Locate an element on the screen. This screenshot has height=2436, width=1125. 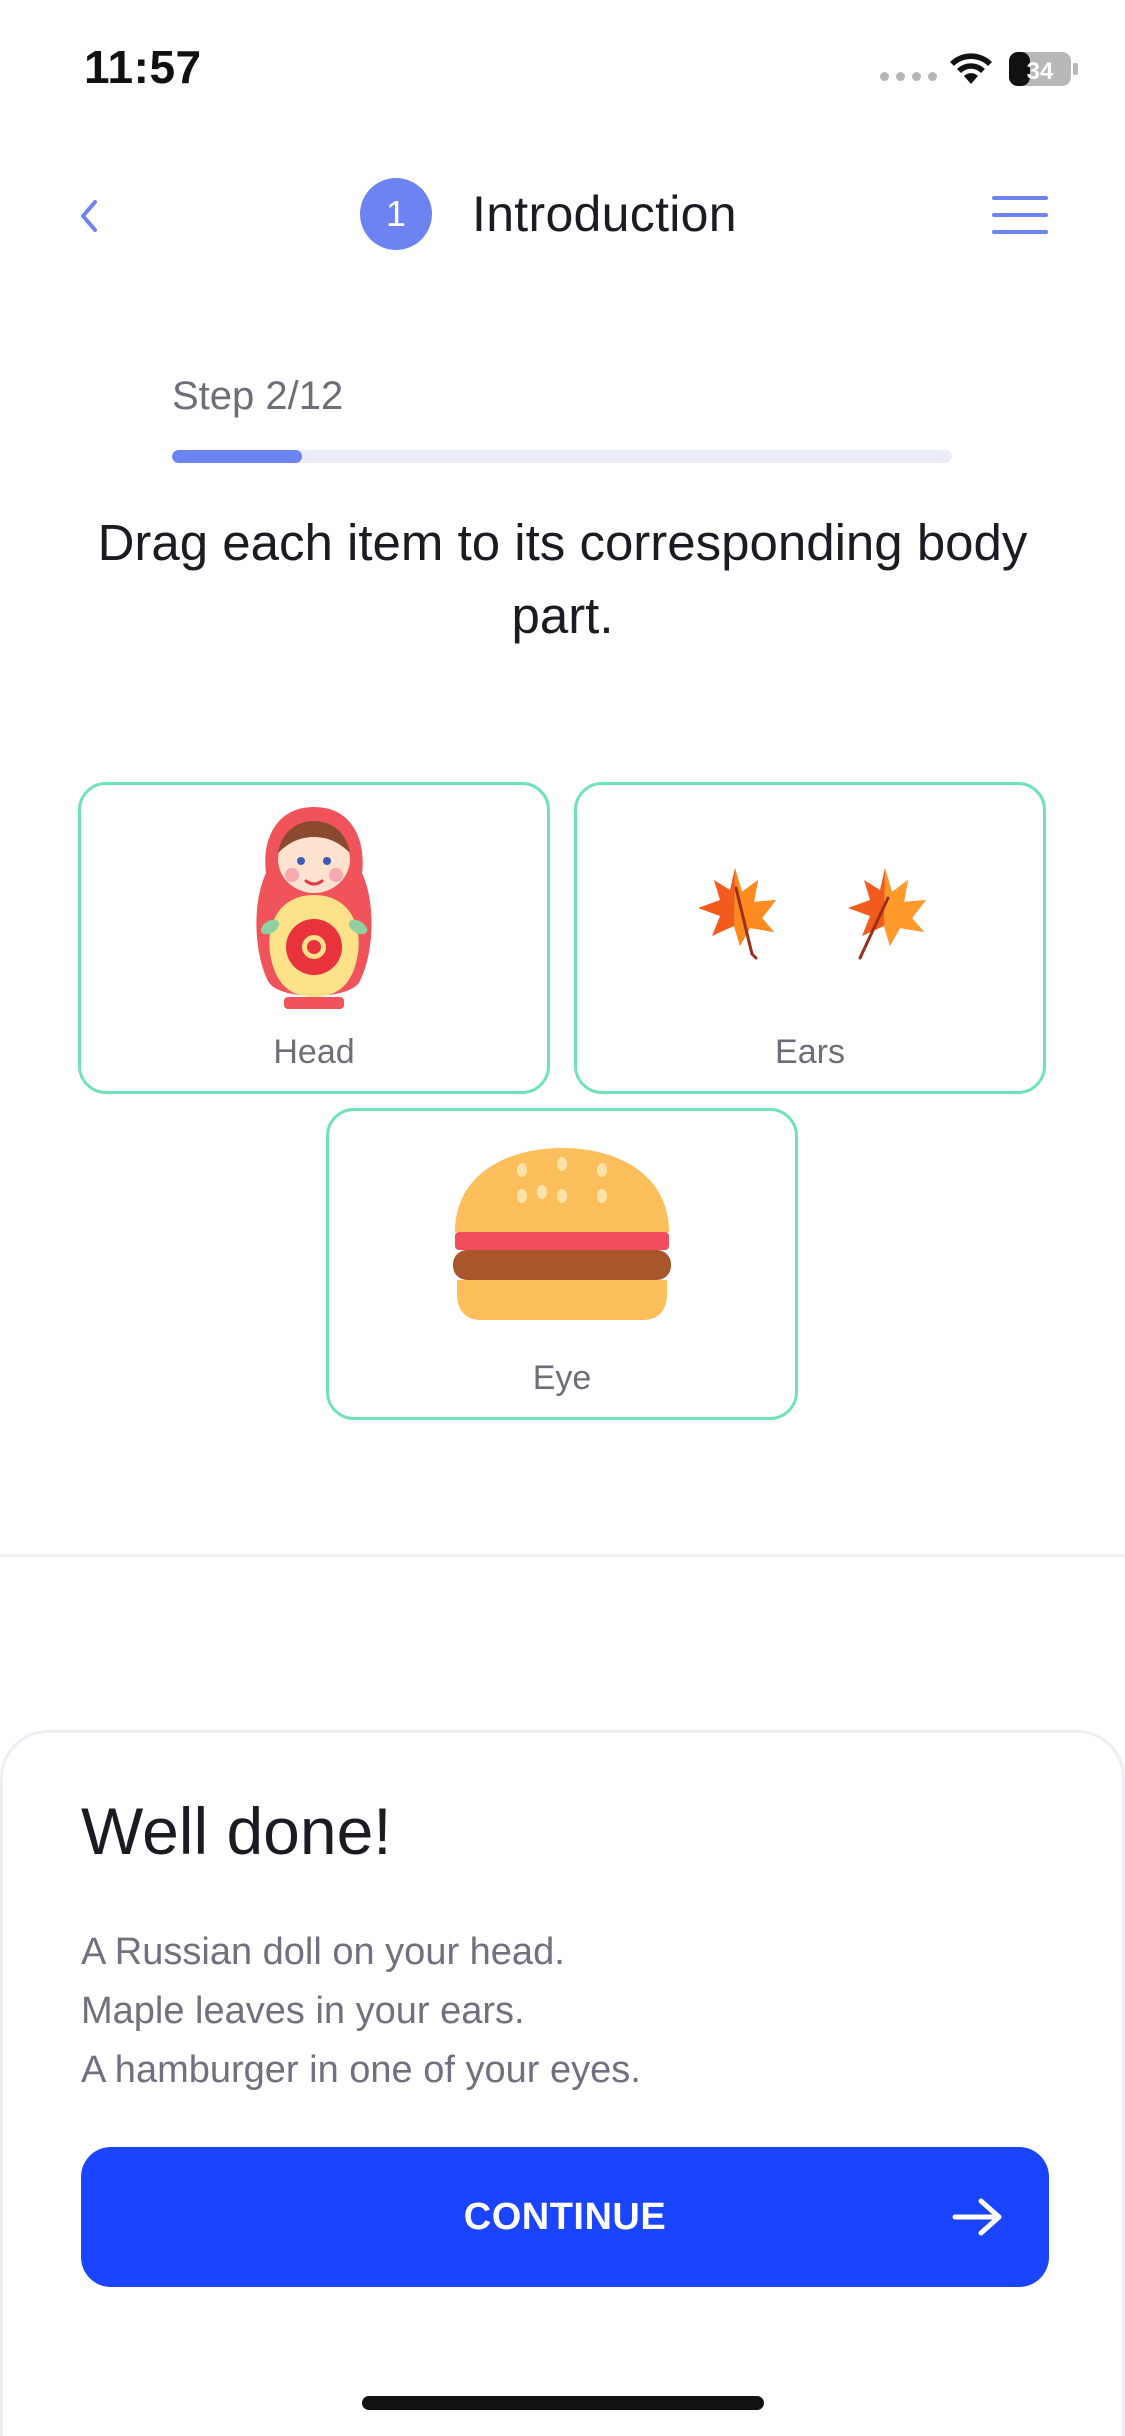
chevron-left-icon is located at coordinates (89, 216).